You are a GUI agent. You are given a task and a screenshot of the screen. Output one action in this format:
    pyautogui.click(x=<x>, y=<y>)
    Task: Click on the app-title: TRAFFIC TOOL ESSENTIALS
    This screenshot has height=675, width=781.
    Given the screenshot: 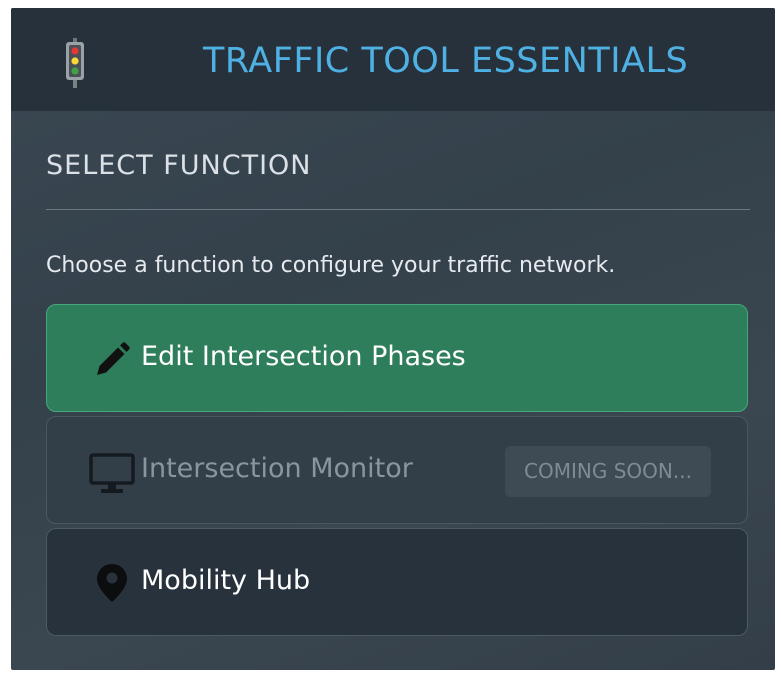 What is the action you would take?
    pyautogui.click(x=446, y=61)
    